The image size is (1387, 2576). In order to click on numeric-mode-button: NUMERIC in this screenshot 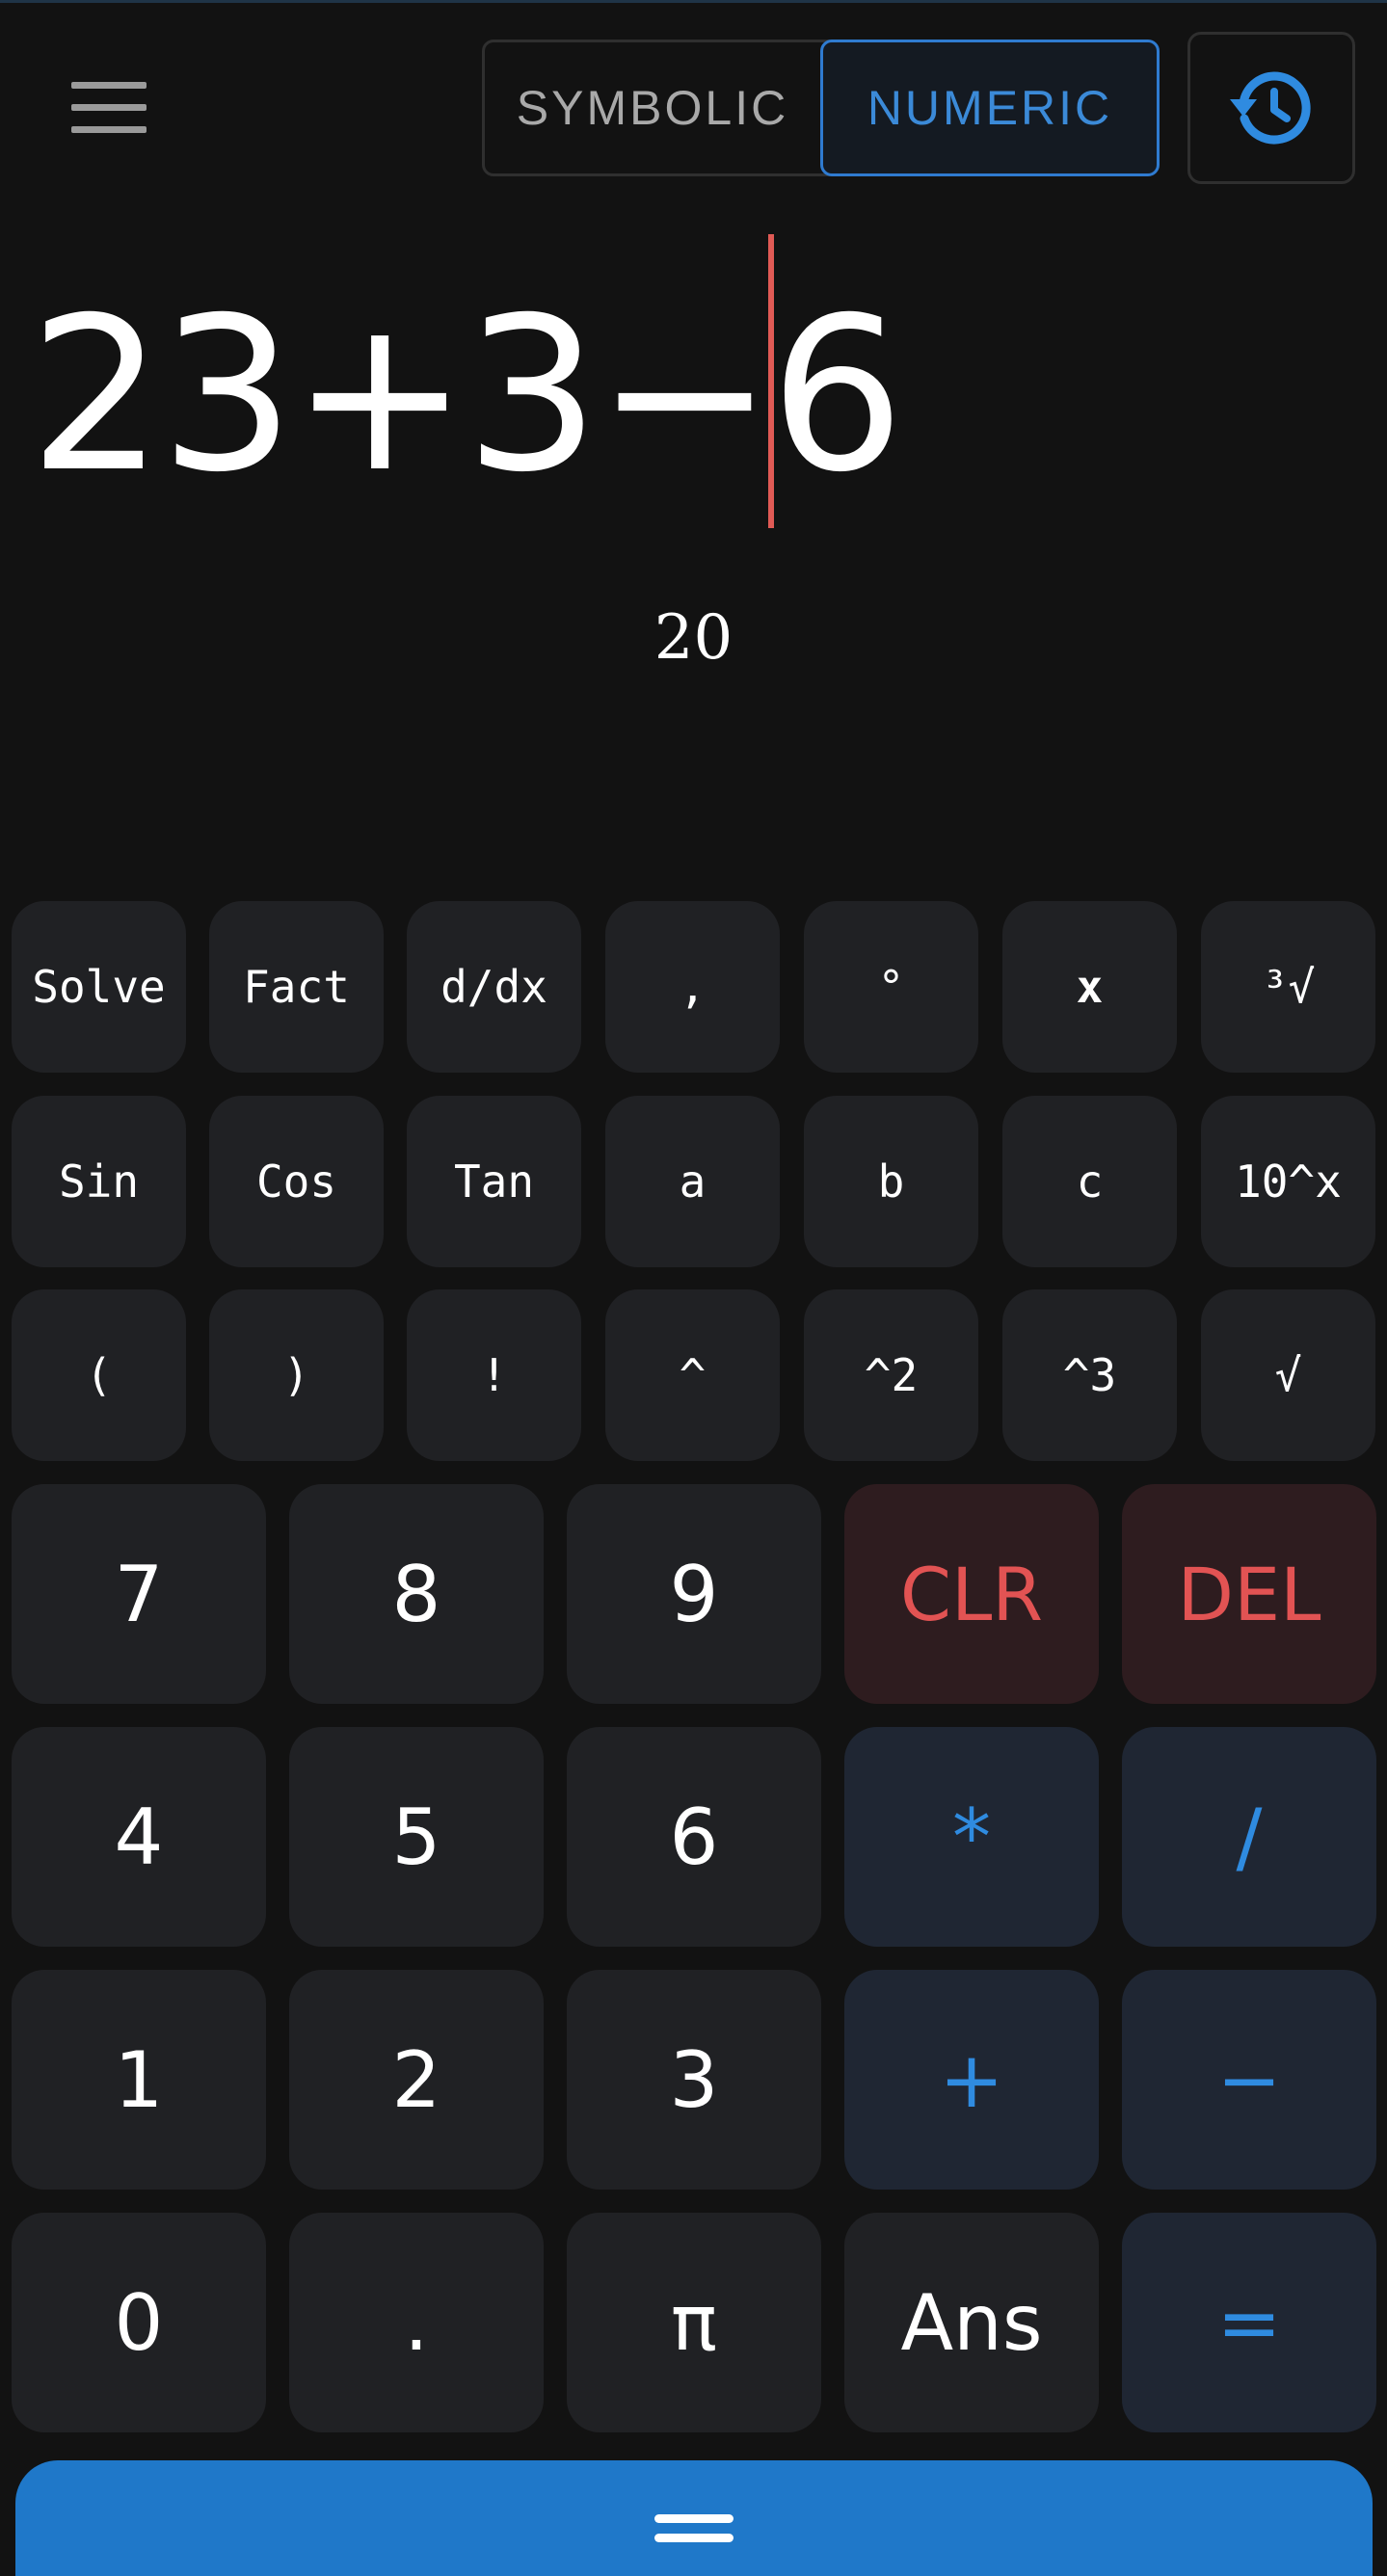, I will do `click(990, 108)`.